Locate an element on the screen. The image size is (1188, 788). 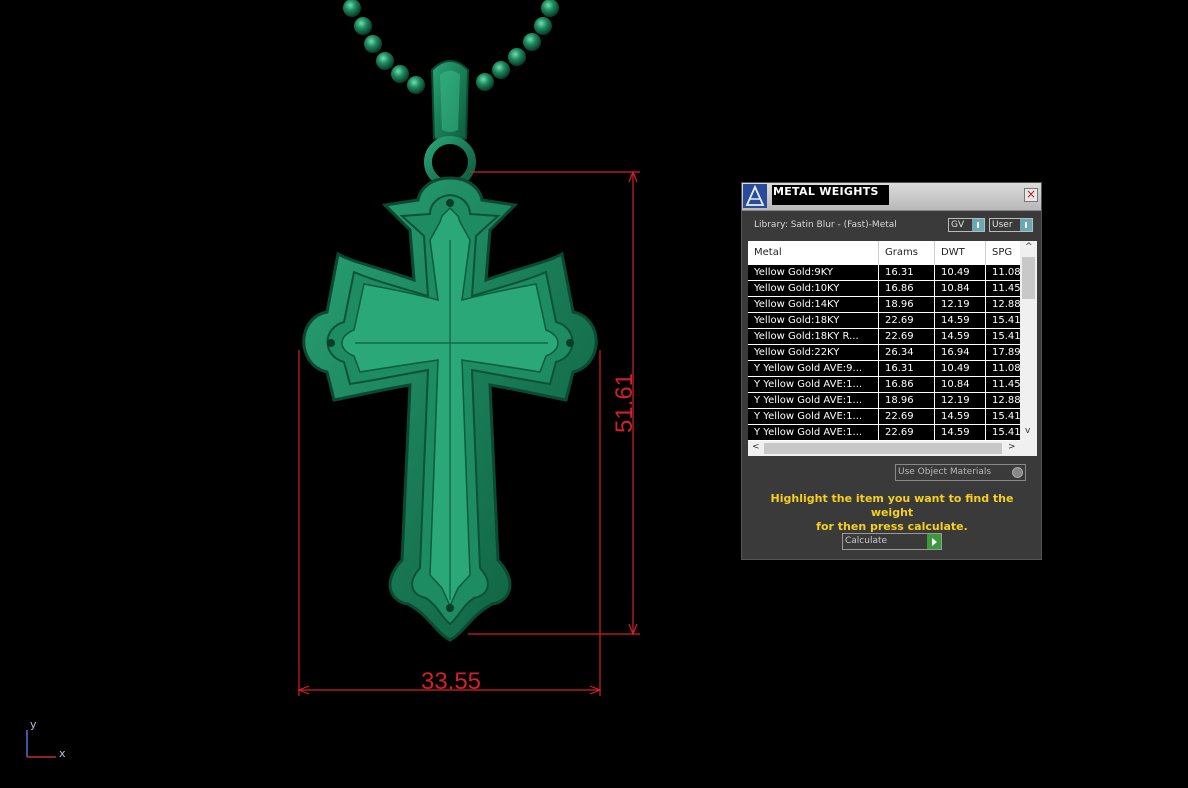
gv-select-label: GV is located at coordinates (958, 225).